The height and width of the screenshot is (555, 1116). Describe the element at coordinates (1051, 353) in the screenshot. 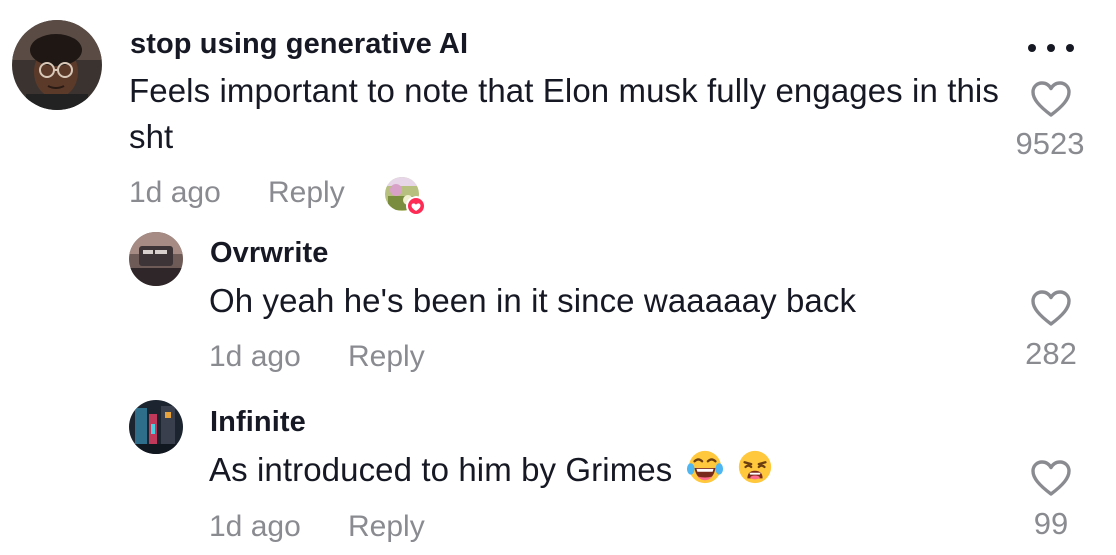

I see `like-count: 282` at that location.